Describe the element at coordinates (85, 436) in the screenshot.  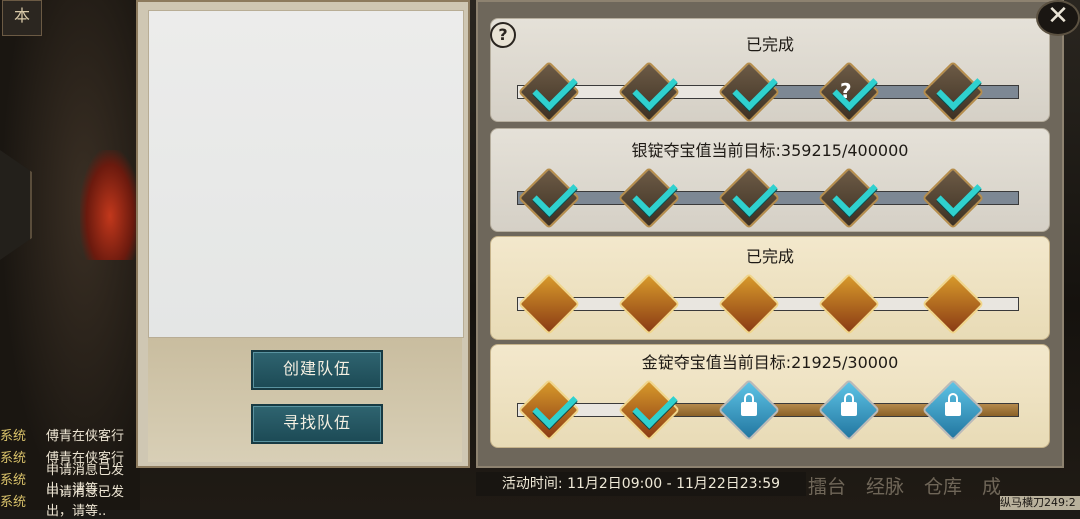
I see `chat-text: 傅青在侠客行` at that location.